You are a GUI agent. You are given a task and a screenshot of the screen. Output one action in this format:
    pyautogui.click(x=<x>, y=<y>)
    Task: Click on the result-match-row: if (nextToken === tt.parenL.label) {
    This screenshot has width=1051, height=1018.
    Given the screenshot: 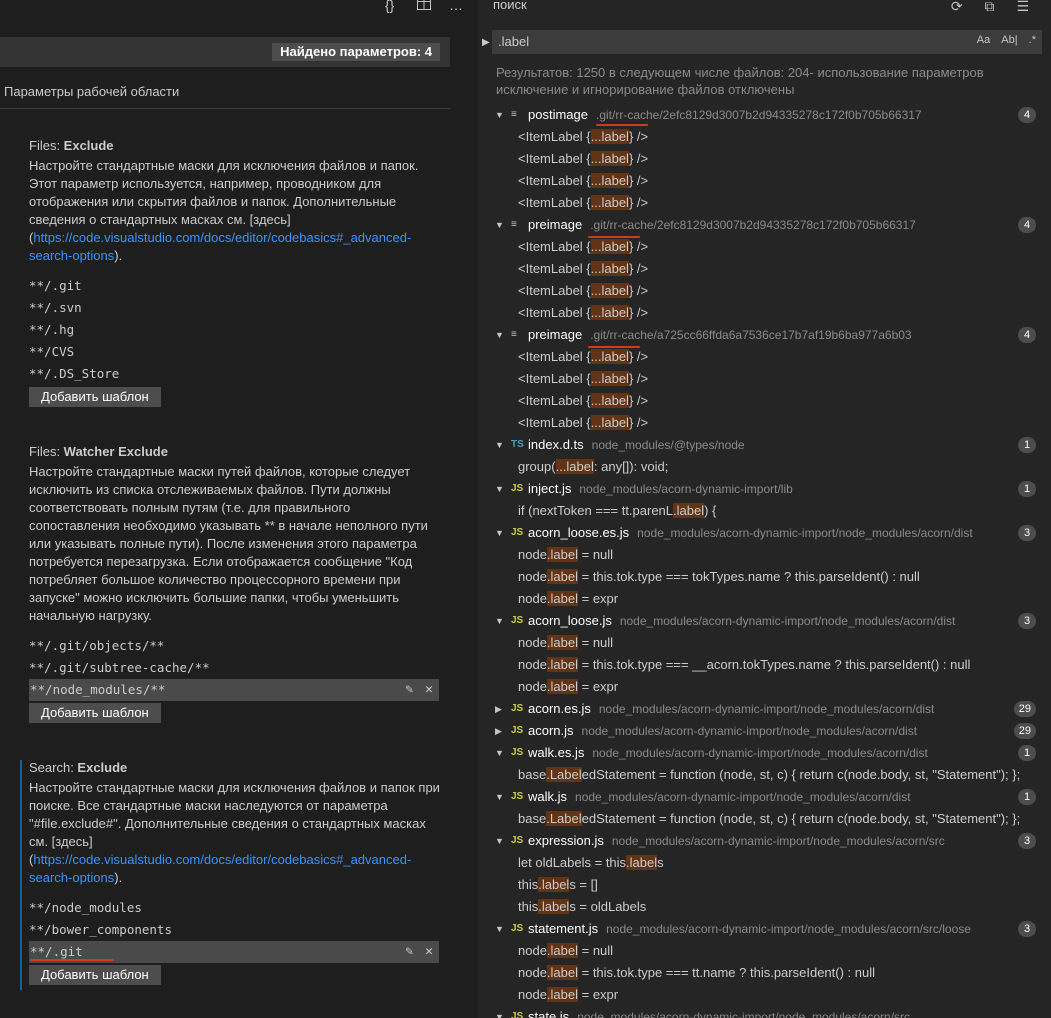 What is the action you would take?
    pyautogui.click(x=764, y=511)
    